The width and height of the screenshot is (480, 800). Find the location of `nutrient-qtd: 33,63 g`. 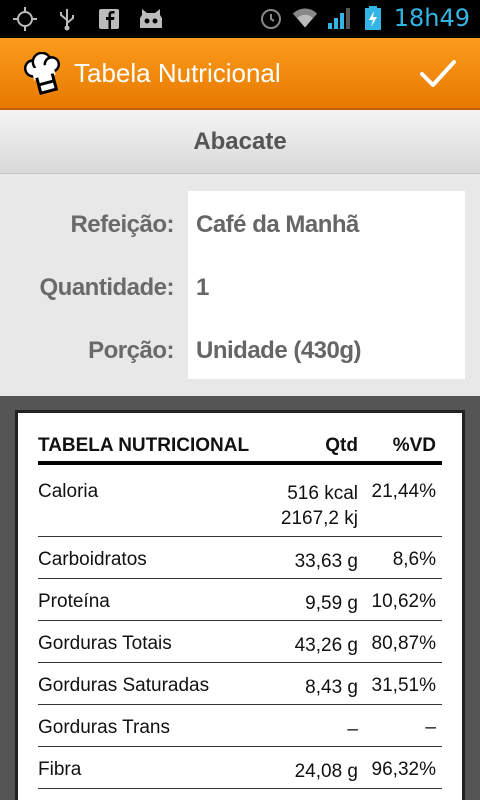

nutrient-qtd: 33,63 g is located at coordinates (326, 561).